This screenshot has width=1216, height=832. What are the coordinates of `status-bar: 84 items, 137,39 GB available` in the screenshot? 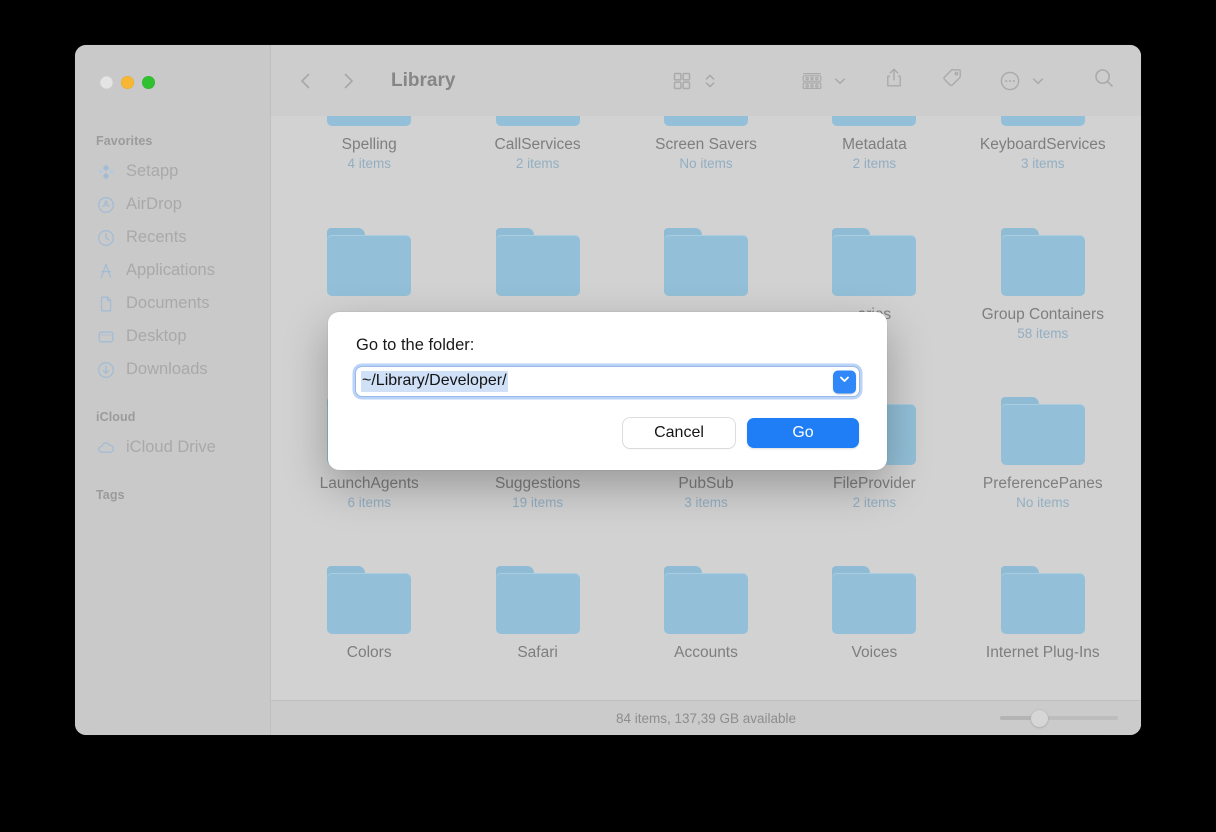 It's located at (706, 717).